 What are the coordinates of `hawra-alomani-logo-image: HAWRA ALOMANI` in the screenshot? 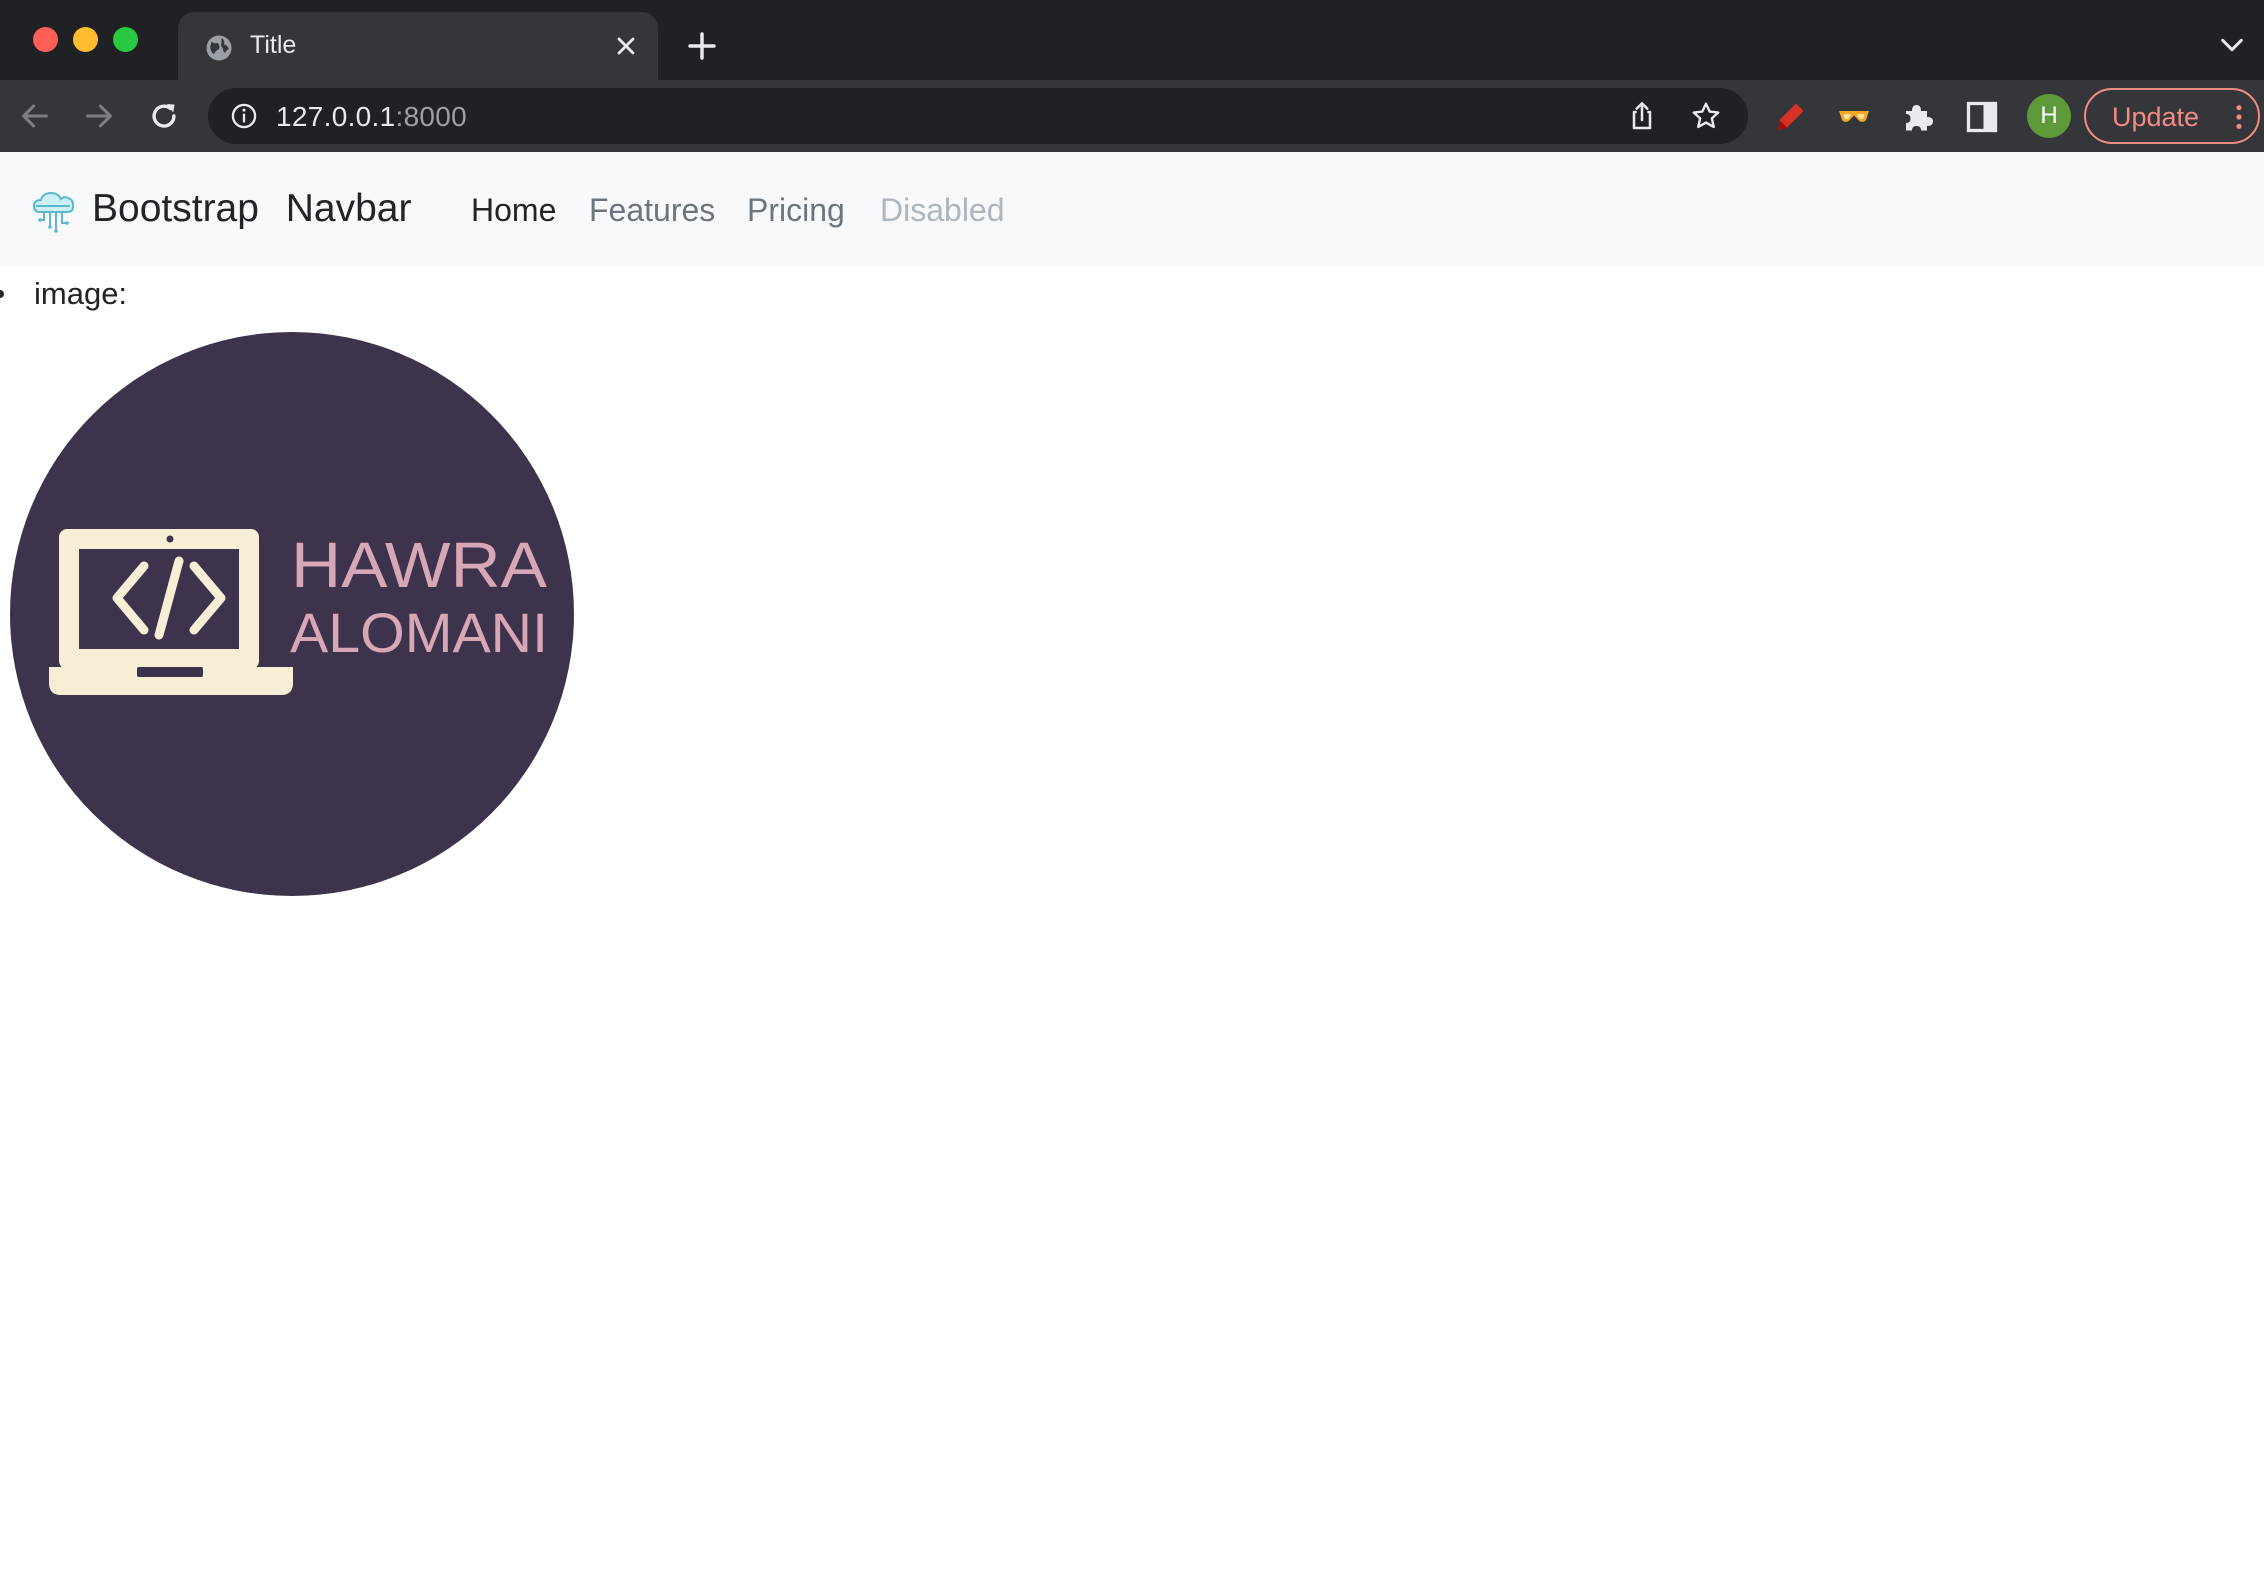 It's located at (292, 614).